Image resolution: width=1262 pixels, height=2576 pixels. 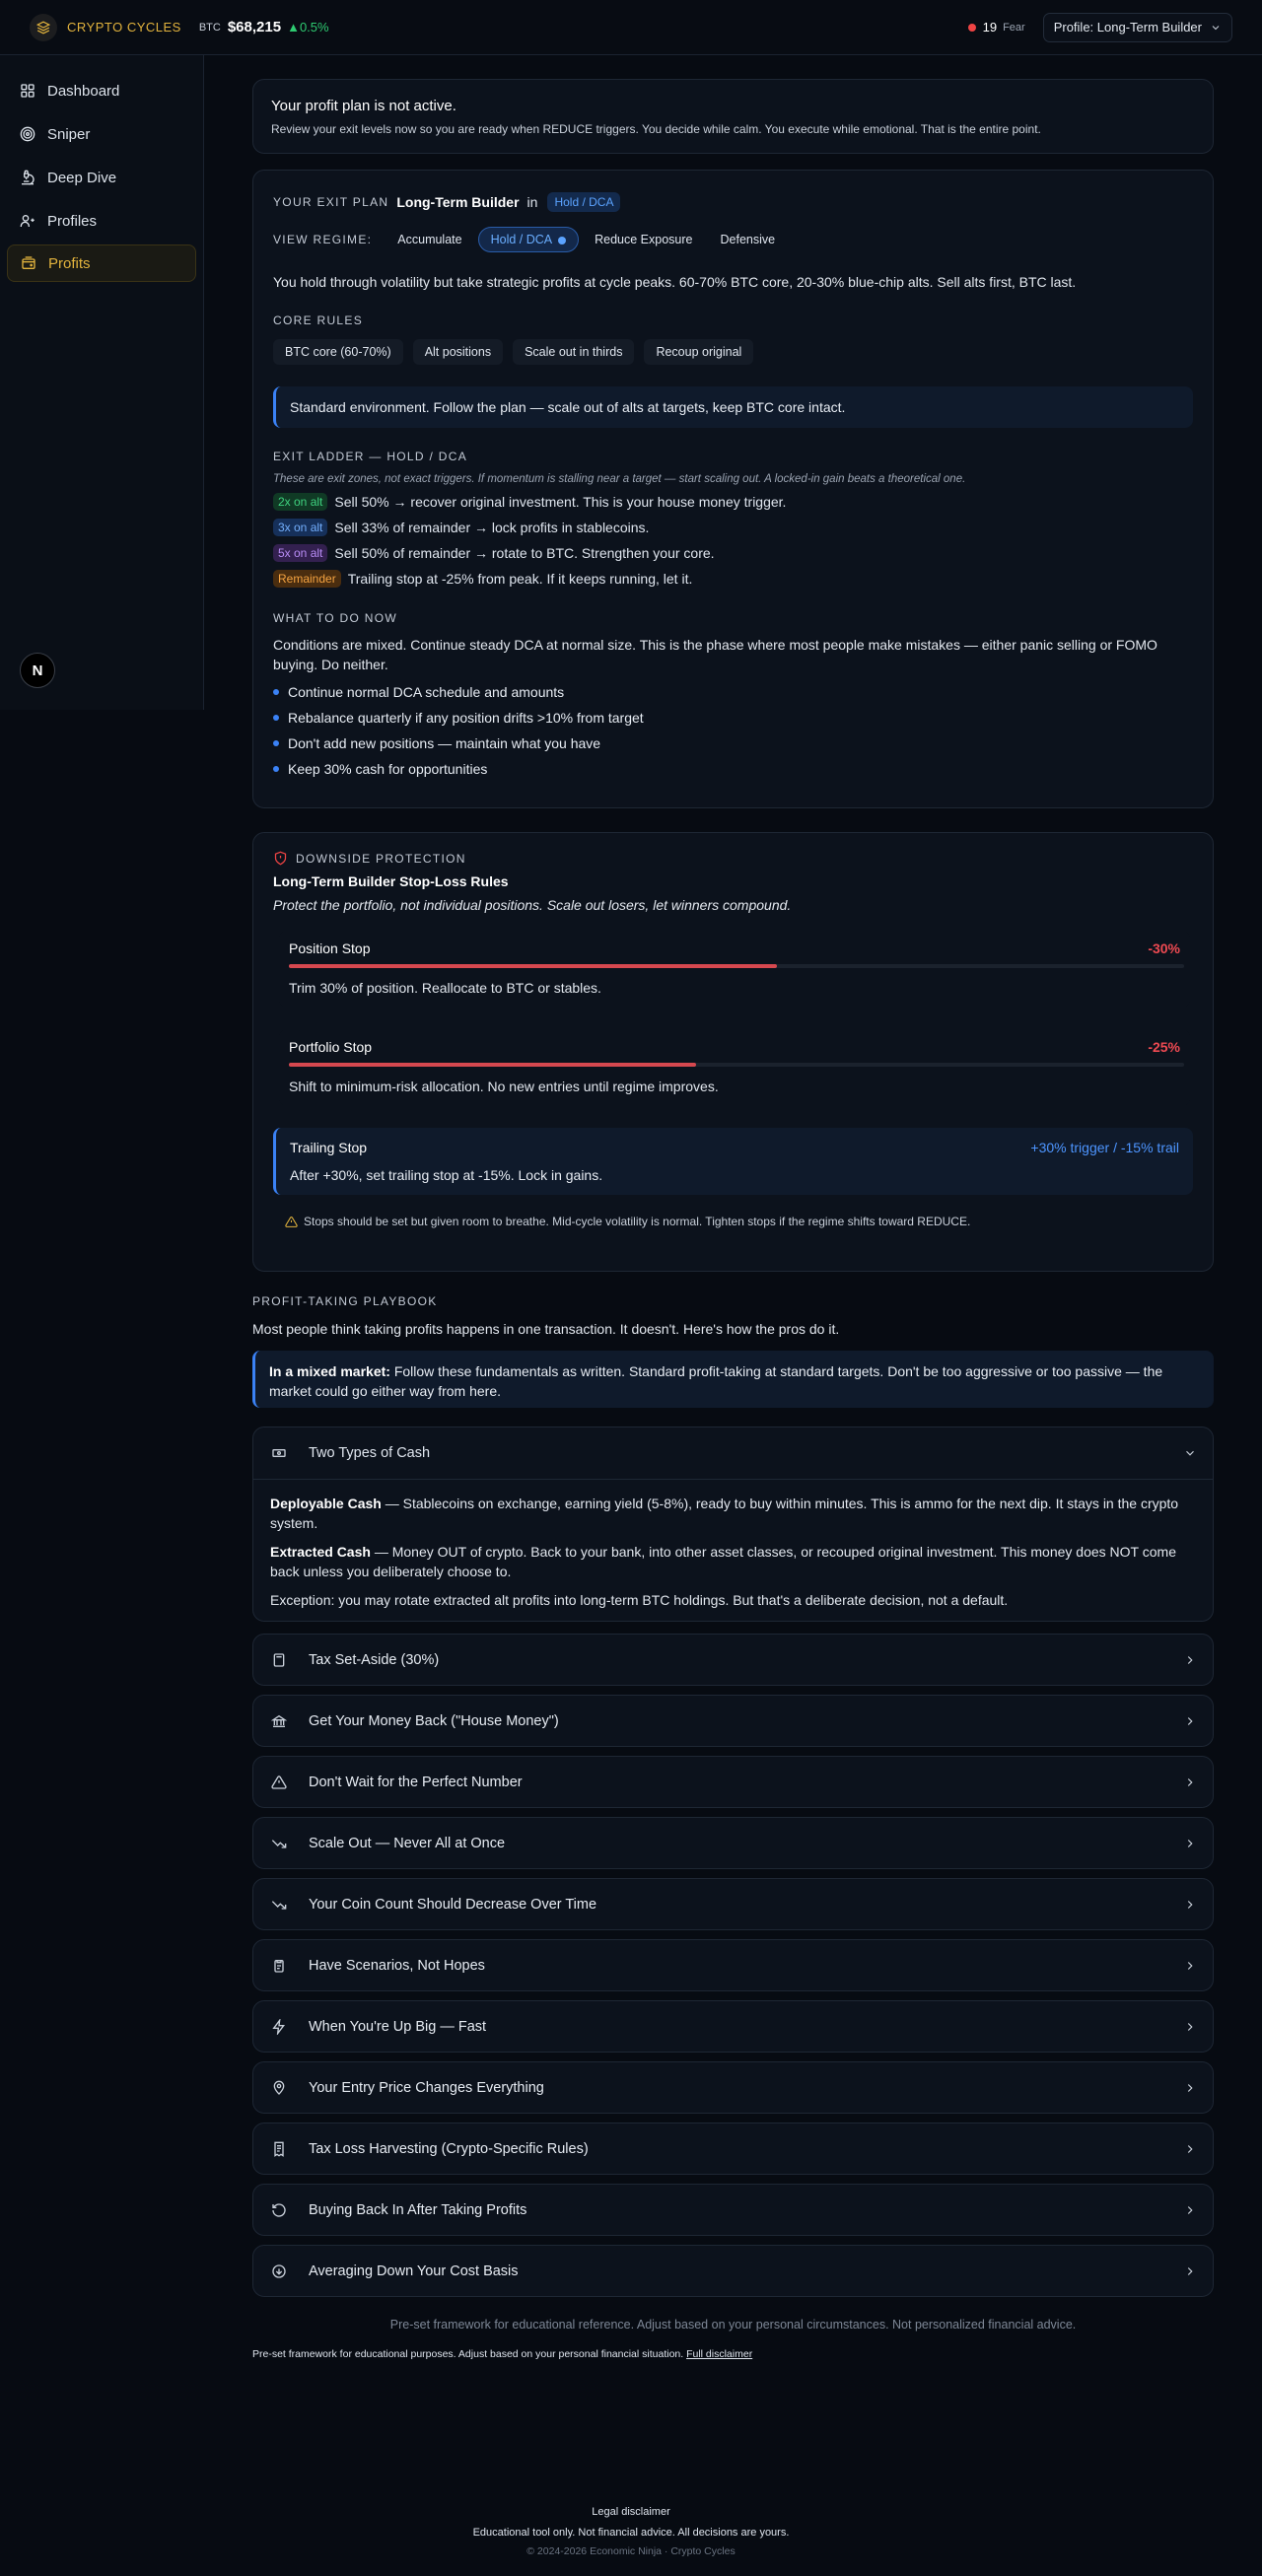 I want to click on rotate-icon, so click(x=279, y=2210).